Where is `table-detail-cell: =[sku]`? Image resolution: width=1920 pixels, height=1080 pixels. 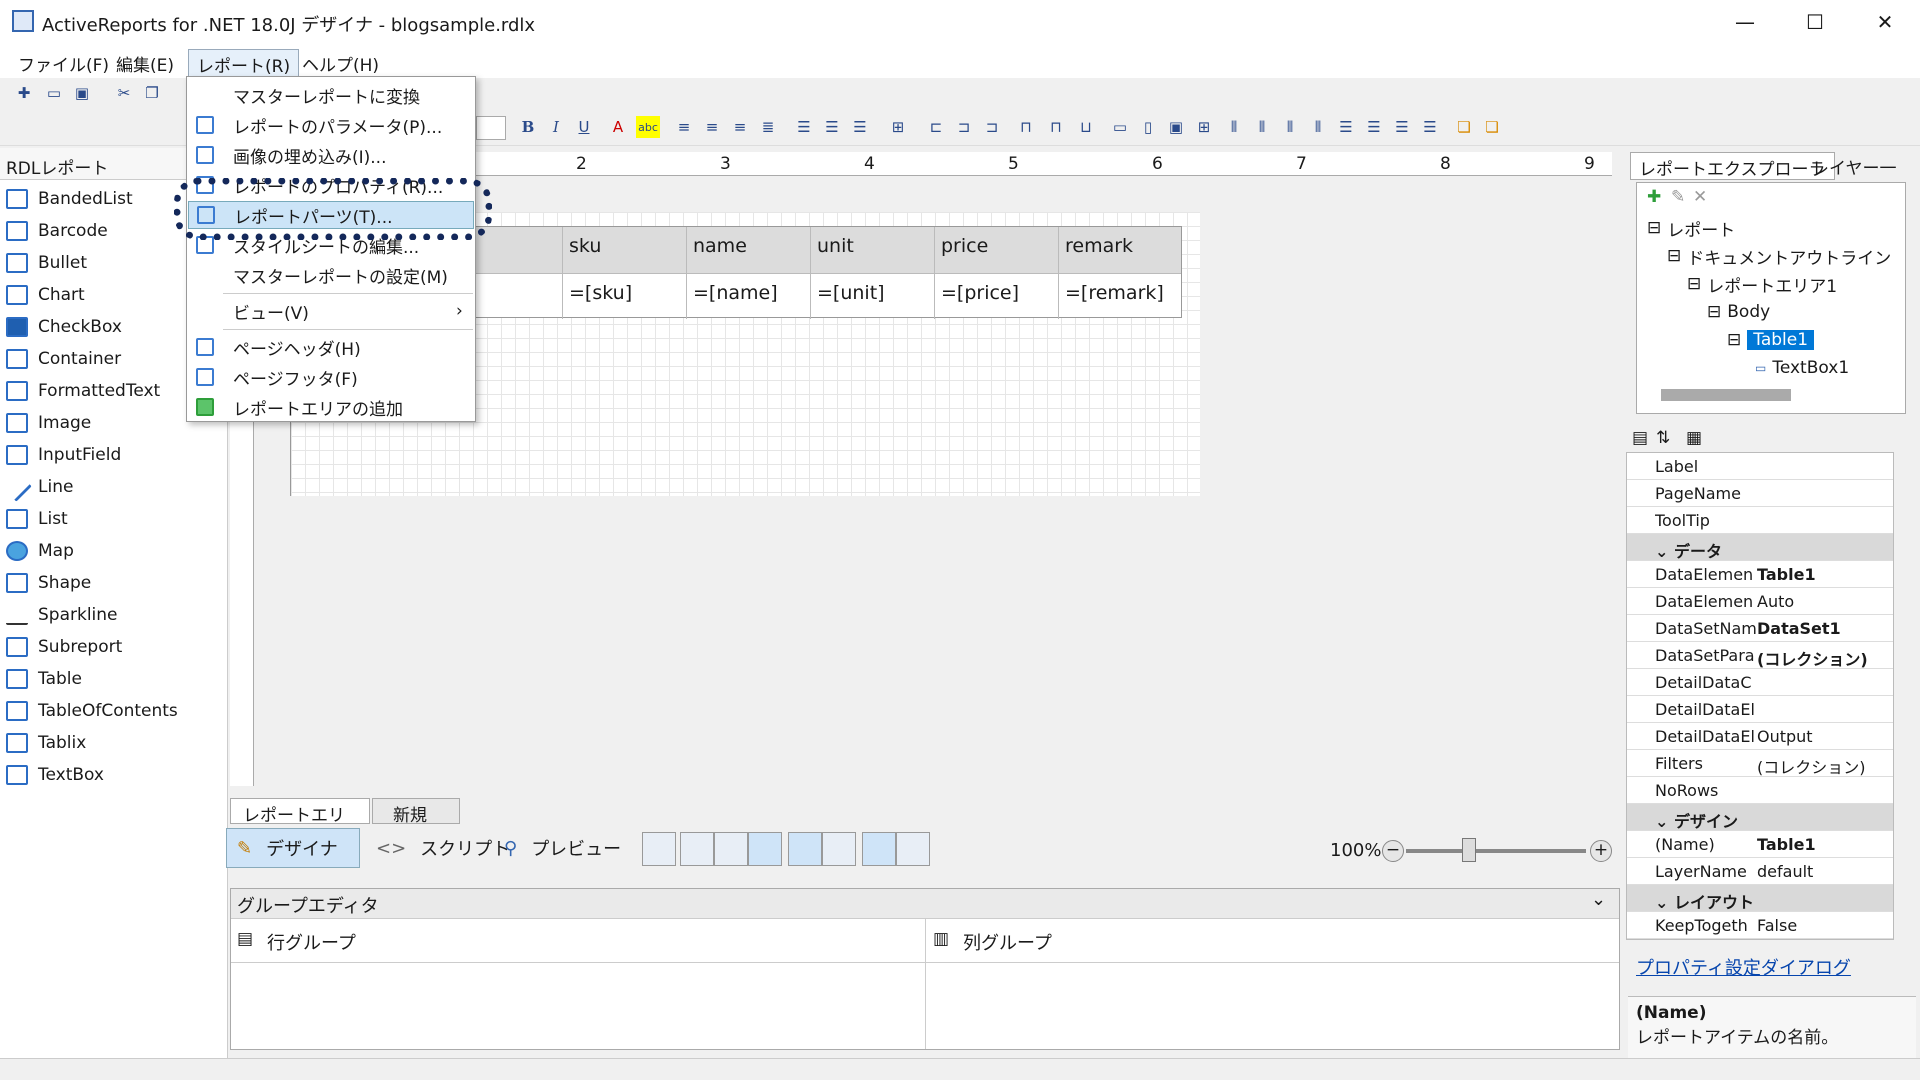 table-detail-cell: =[sku] is located at coordinates (625, 296).